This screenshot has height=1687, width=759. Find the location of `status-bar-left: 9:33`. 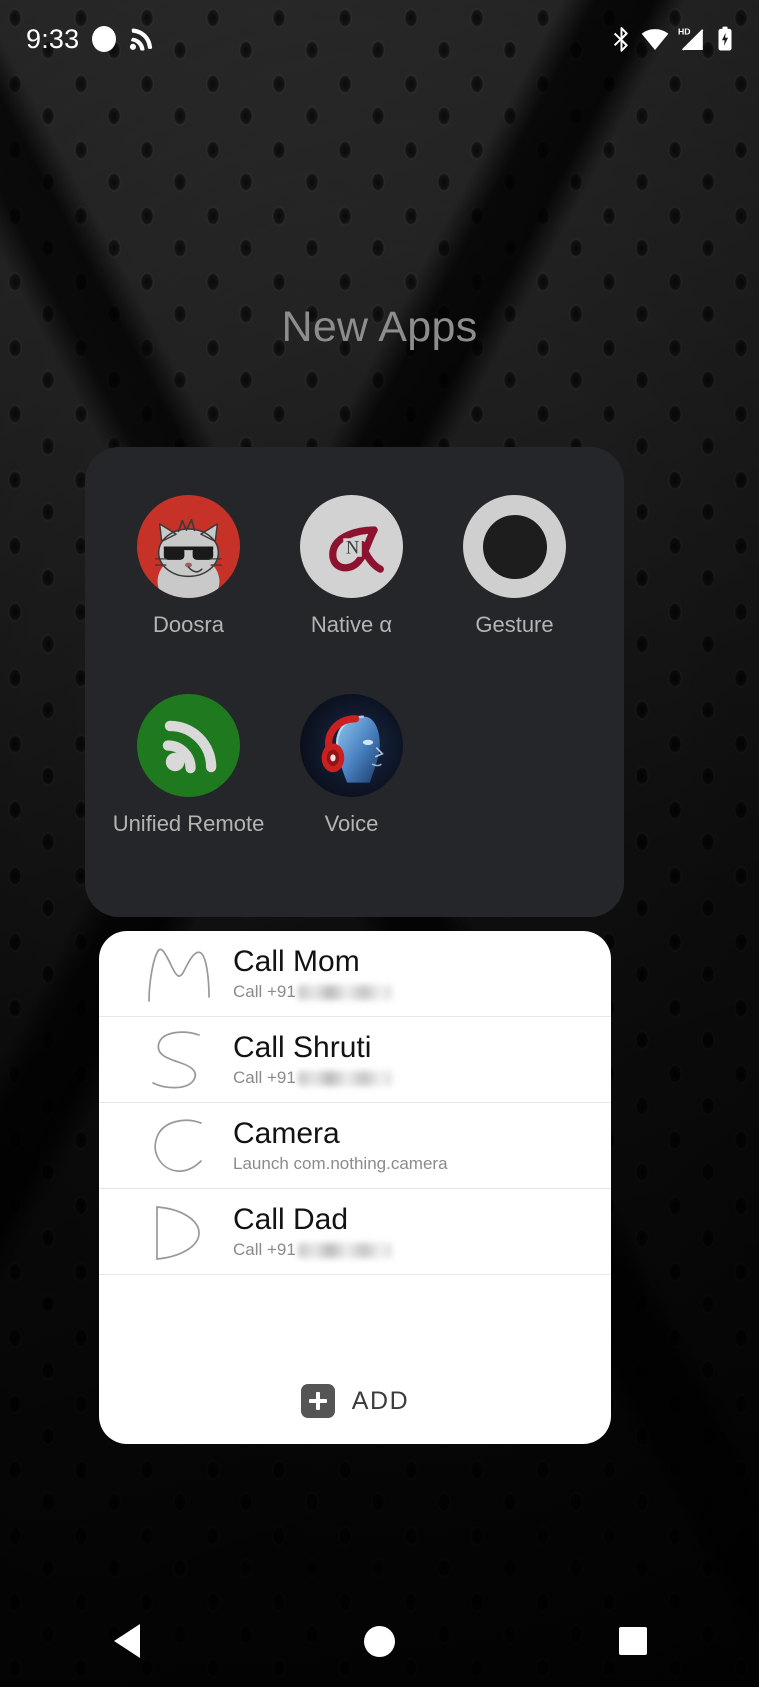

status-bar-left: 9:33 is located at coordinates (92, 39).